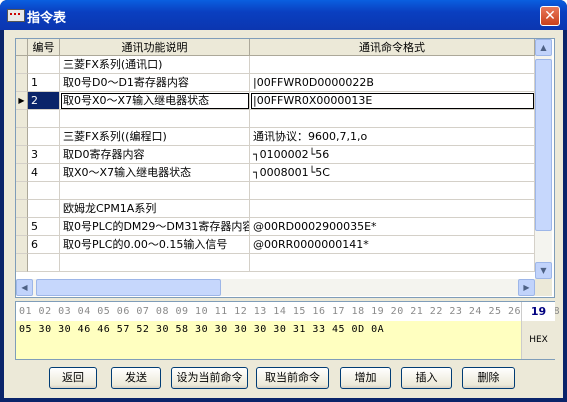  What do you see at coordinates (155, 209) in the screenshot?
I see `cell-description: 欧姆龙CPM1A系列` at bounding box center [155, 209].